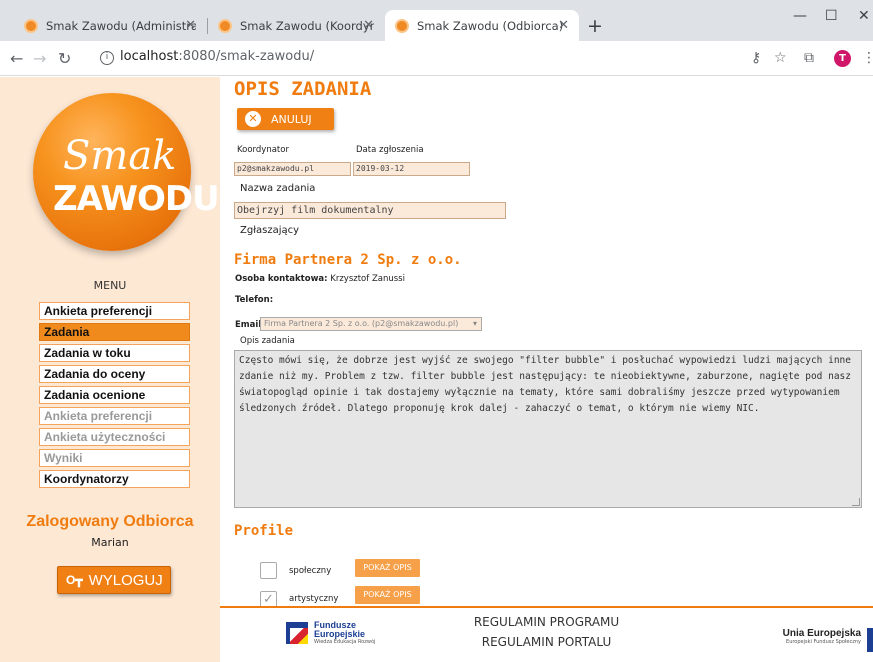  I want to click on key-icon: O┳, so click(74, 580).